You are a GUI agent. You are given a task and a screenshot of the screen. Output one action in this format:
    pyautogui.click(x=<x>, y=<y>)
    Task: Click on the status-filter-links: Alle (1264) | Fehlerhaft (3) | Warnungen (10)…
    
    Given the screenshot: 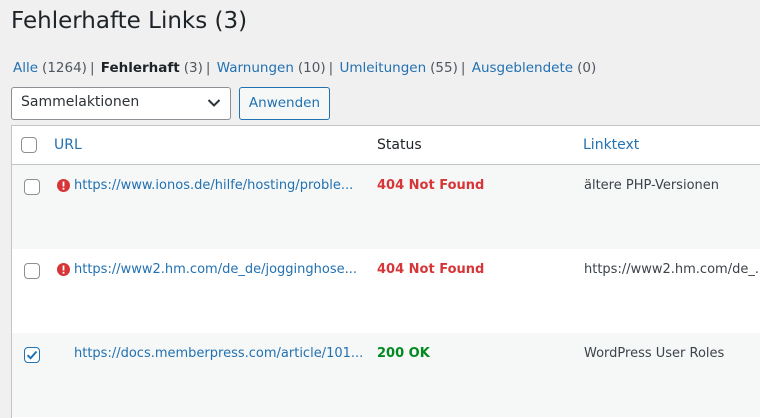 What is the action you would take?
    pyautogui.click(x=304, y=68)
    